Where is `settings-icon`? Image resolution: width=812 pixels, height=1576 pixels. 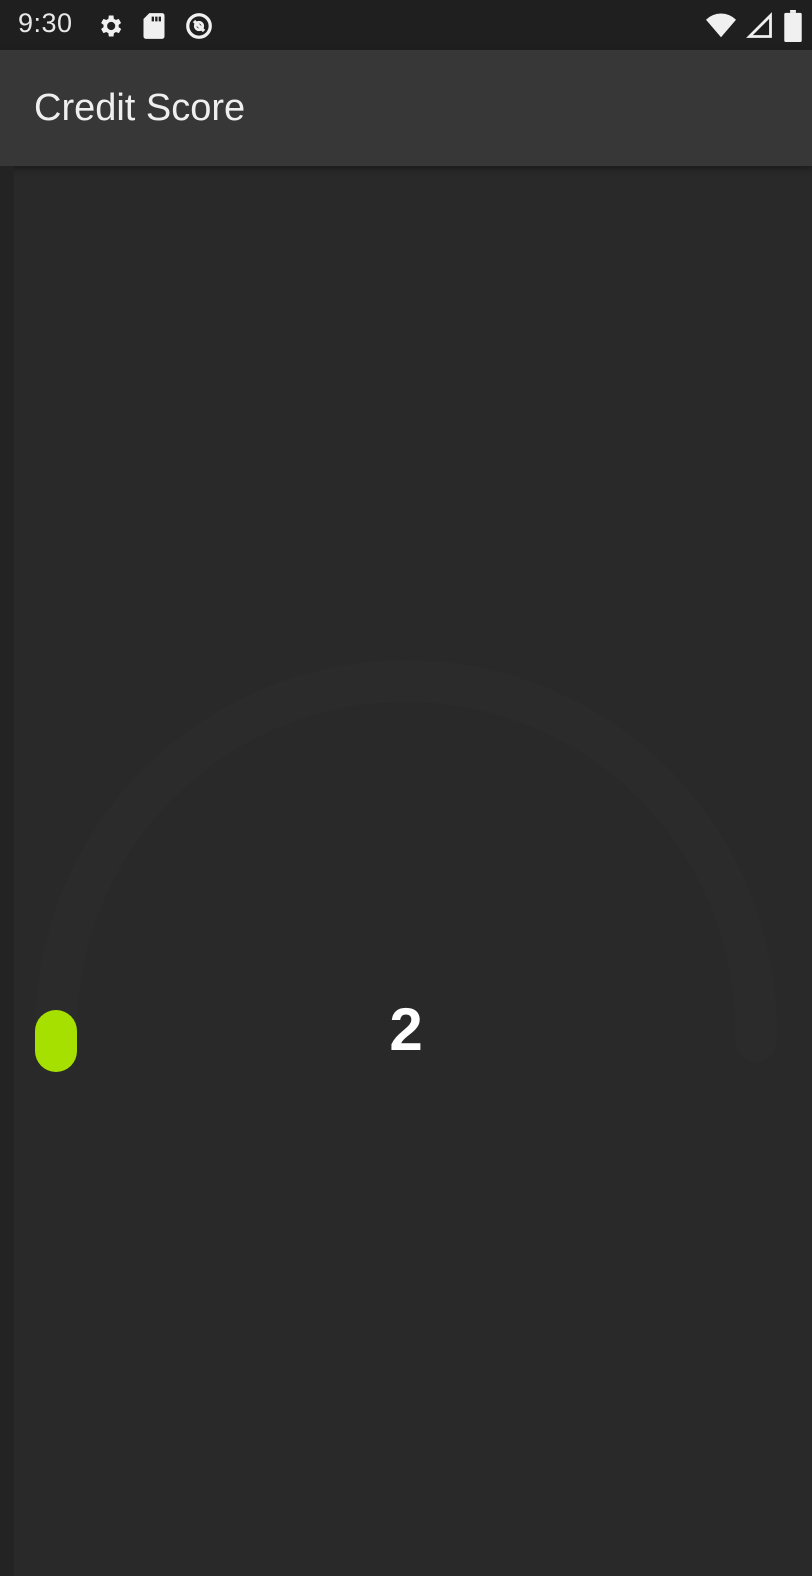 settings-icon is located at coordinates (110, 26).